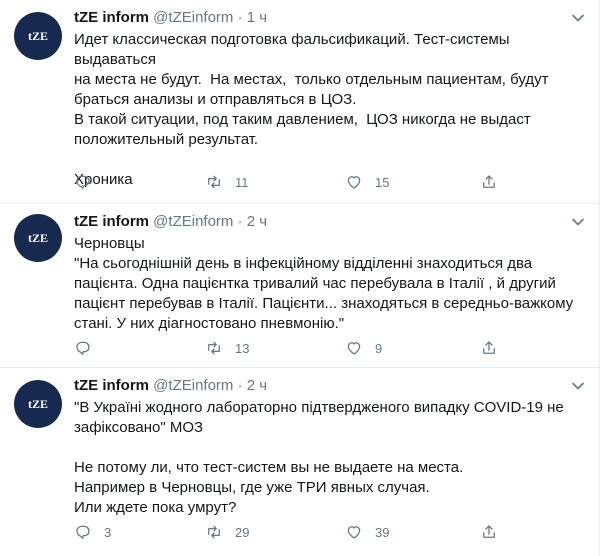 This screenshot has height=556, width=610. What do you see at coordinates (242, 532) in the screenshot?
I see `retweet-count: 29` at bounding box center [242, 532].